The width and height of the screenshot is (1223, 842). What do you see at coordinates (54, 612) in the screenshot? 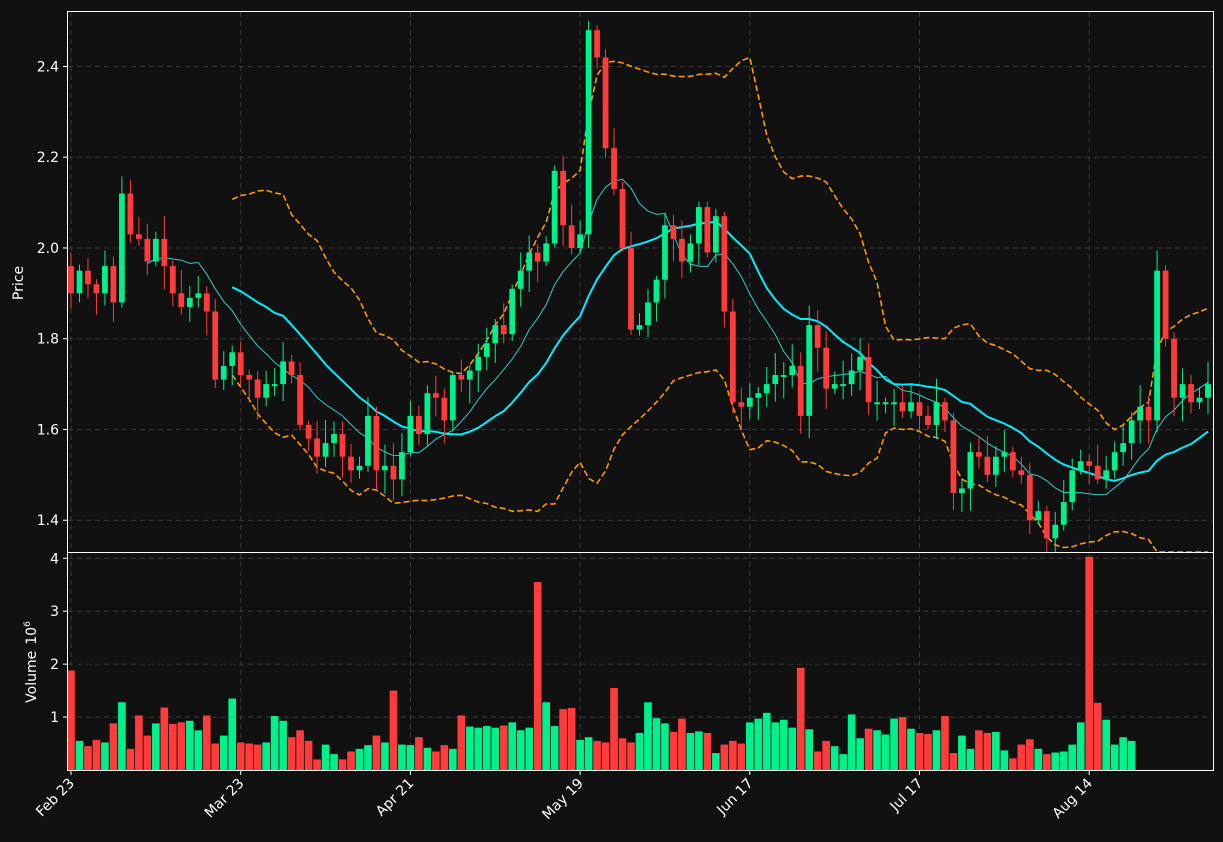
I see `volume-tick-label: 3` at bounding box center [54, 612].